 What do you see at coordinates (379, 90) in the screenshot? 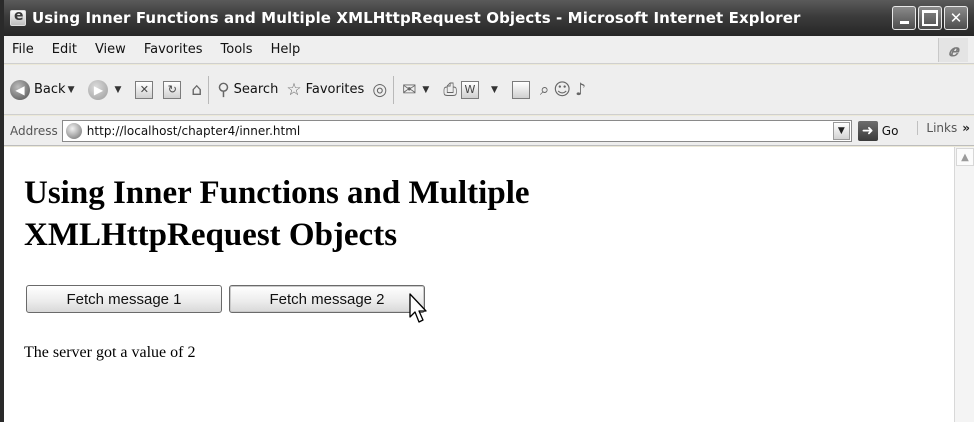
I see `history-icon: ◎` at bounding box center [379, 90].